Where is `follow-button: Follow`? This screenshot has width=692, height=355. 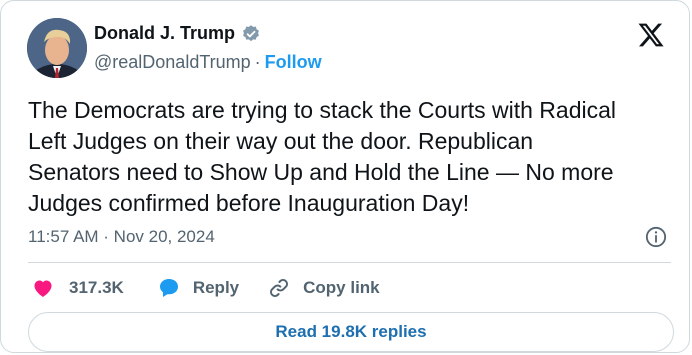 follow-button: Follow is located at coordinates (293, 62).